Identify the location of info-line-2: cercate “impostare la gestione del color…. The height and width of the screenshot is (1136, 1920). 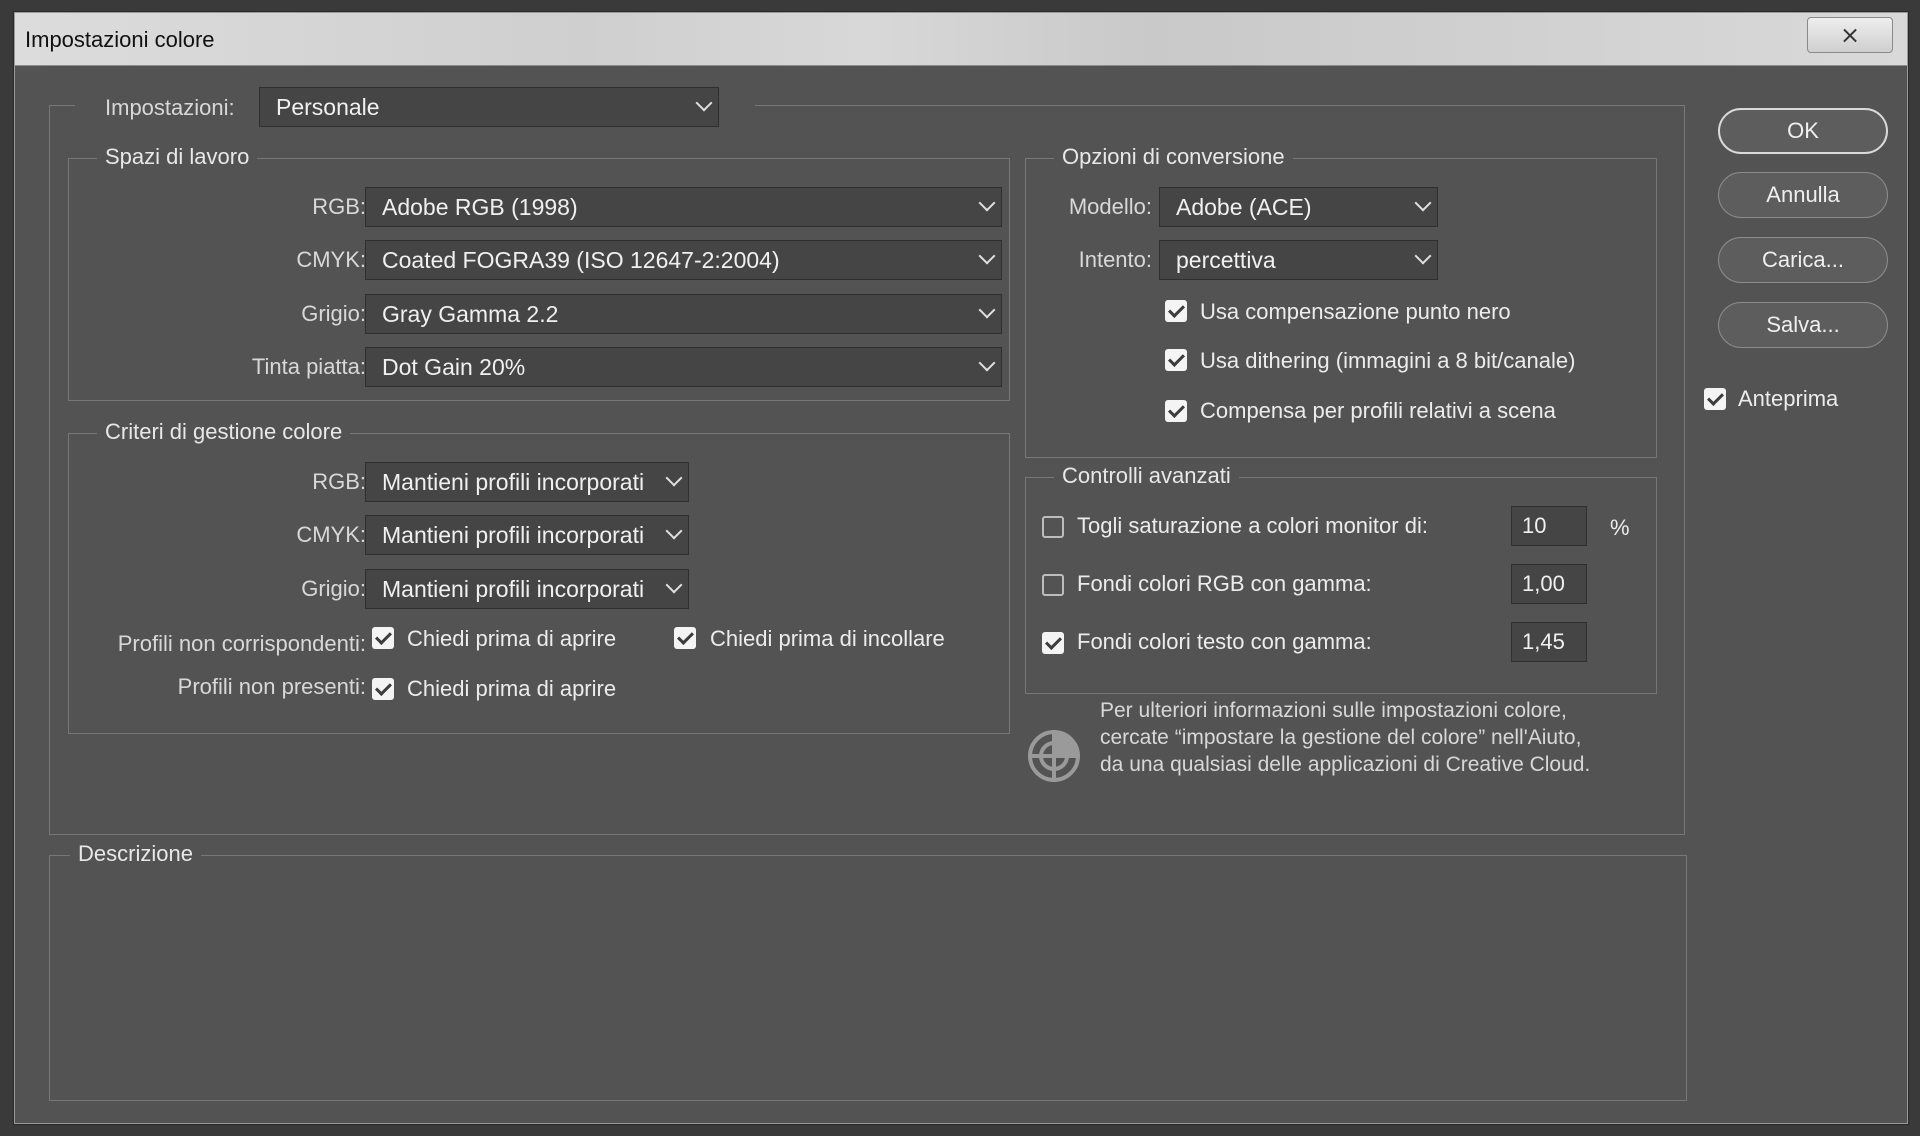
(1341, 737).